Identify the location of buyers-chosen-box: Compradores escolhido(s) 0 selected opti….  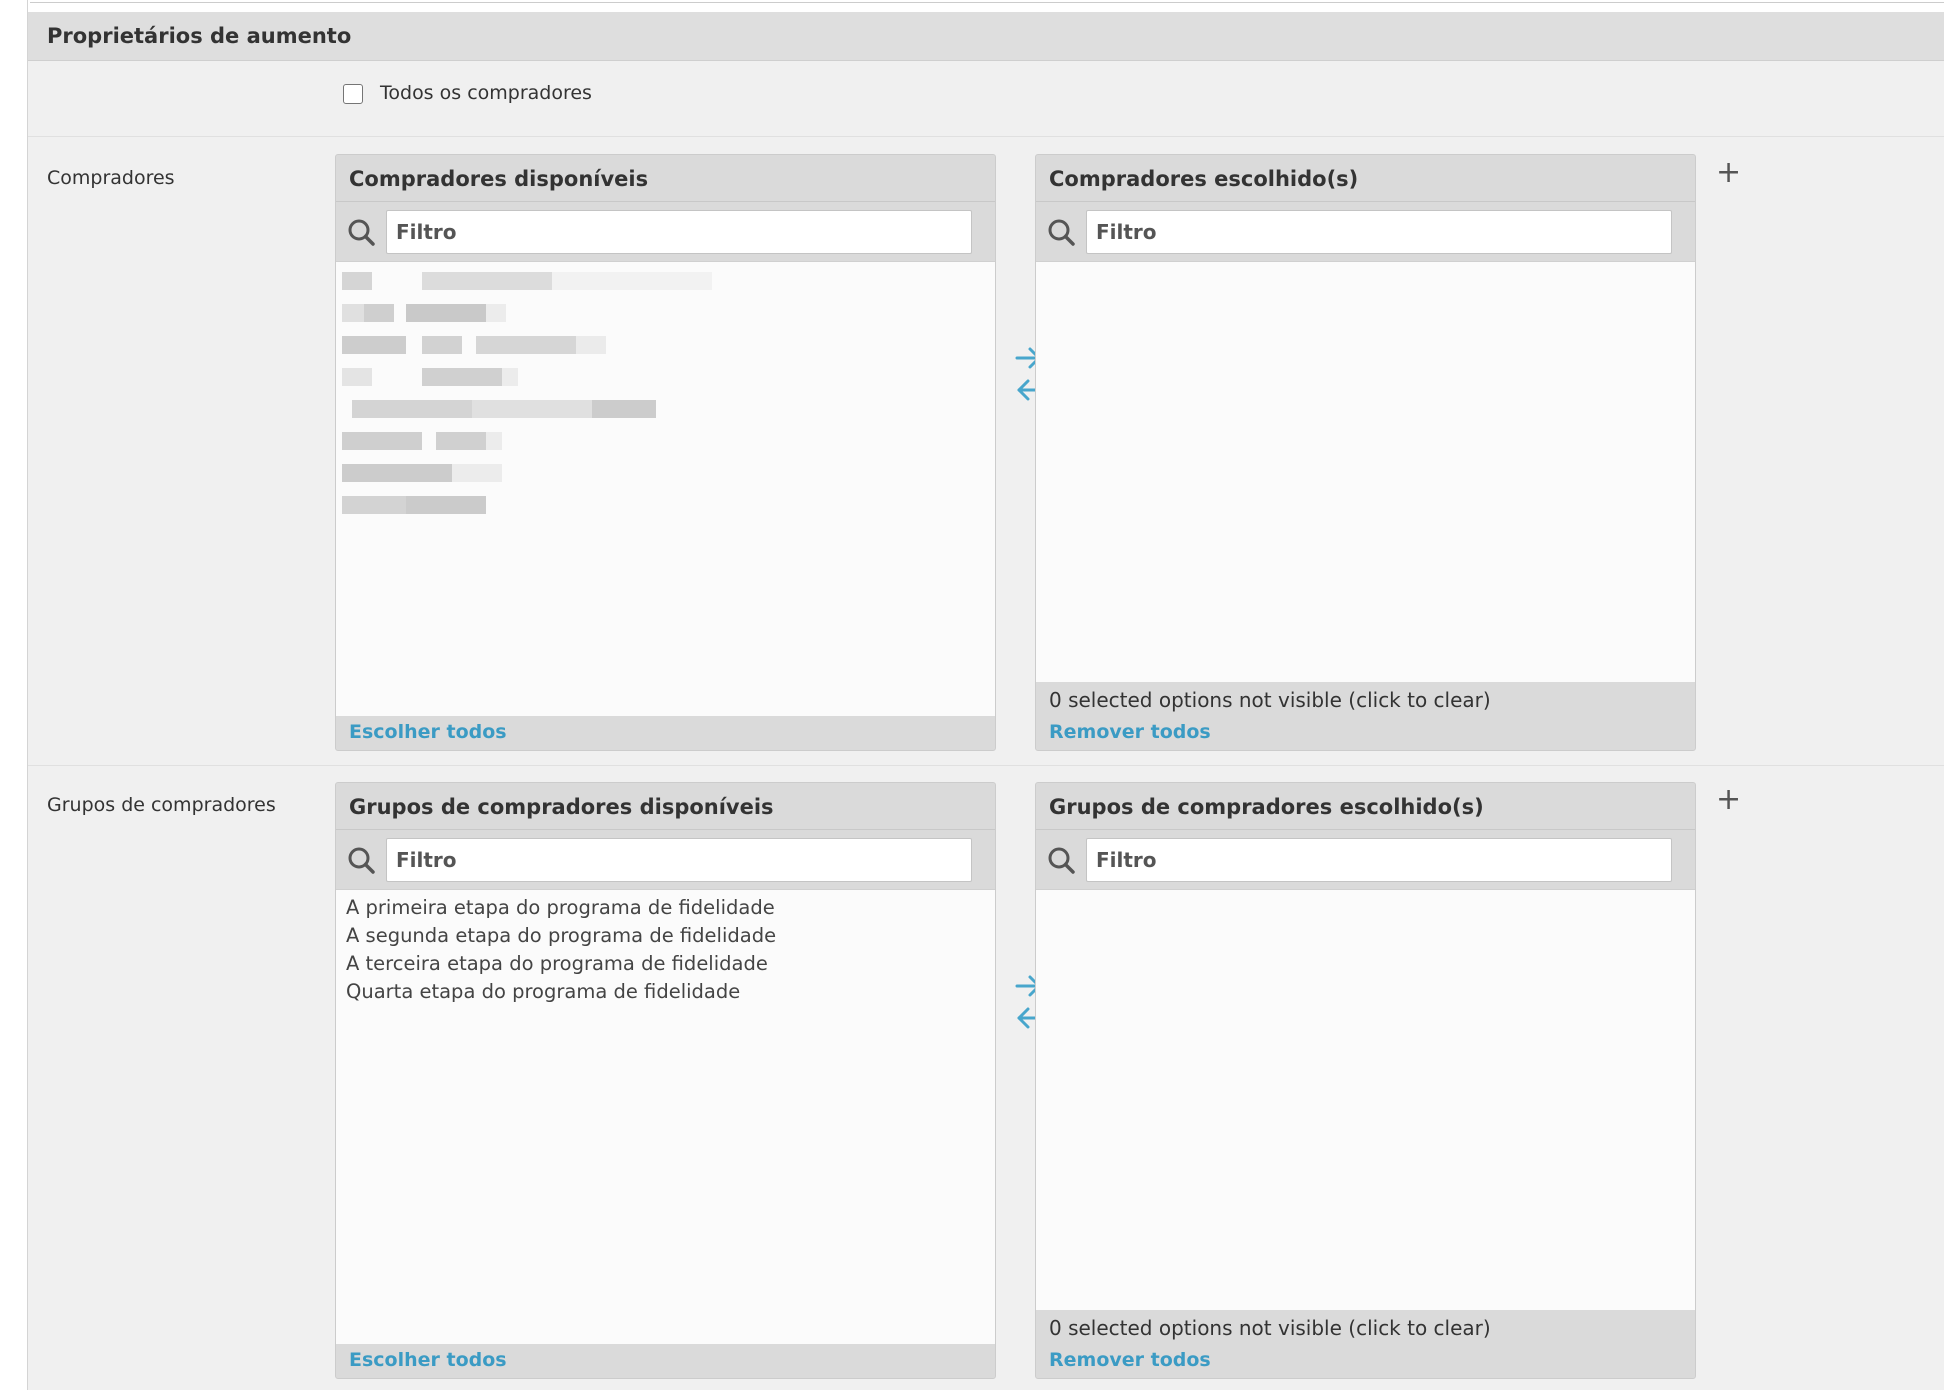
(1365, 452).